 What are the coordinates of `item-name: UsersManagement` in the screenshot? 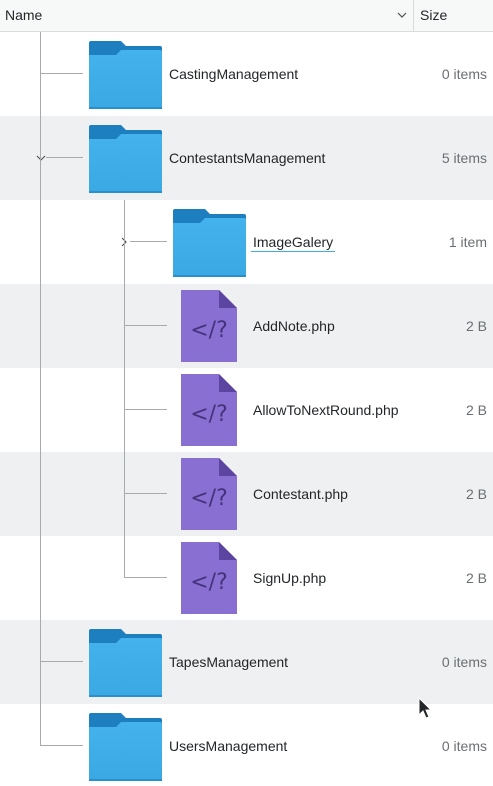 It's located at (228, 746).